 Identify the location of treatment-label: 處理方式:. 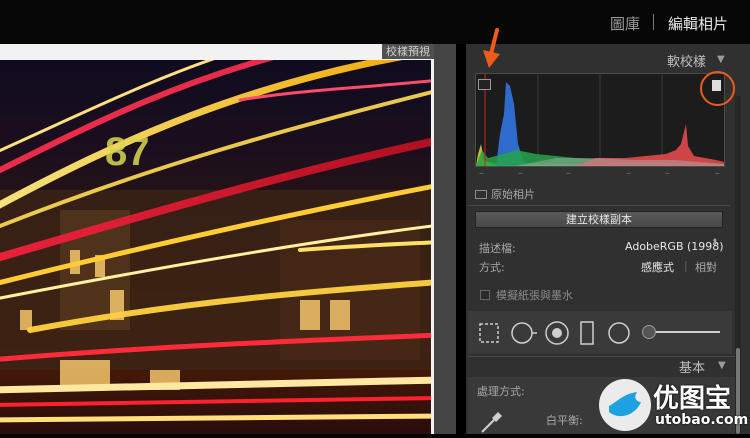
(501, 391).